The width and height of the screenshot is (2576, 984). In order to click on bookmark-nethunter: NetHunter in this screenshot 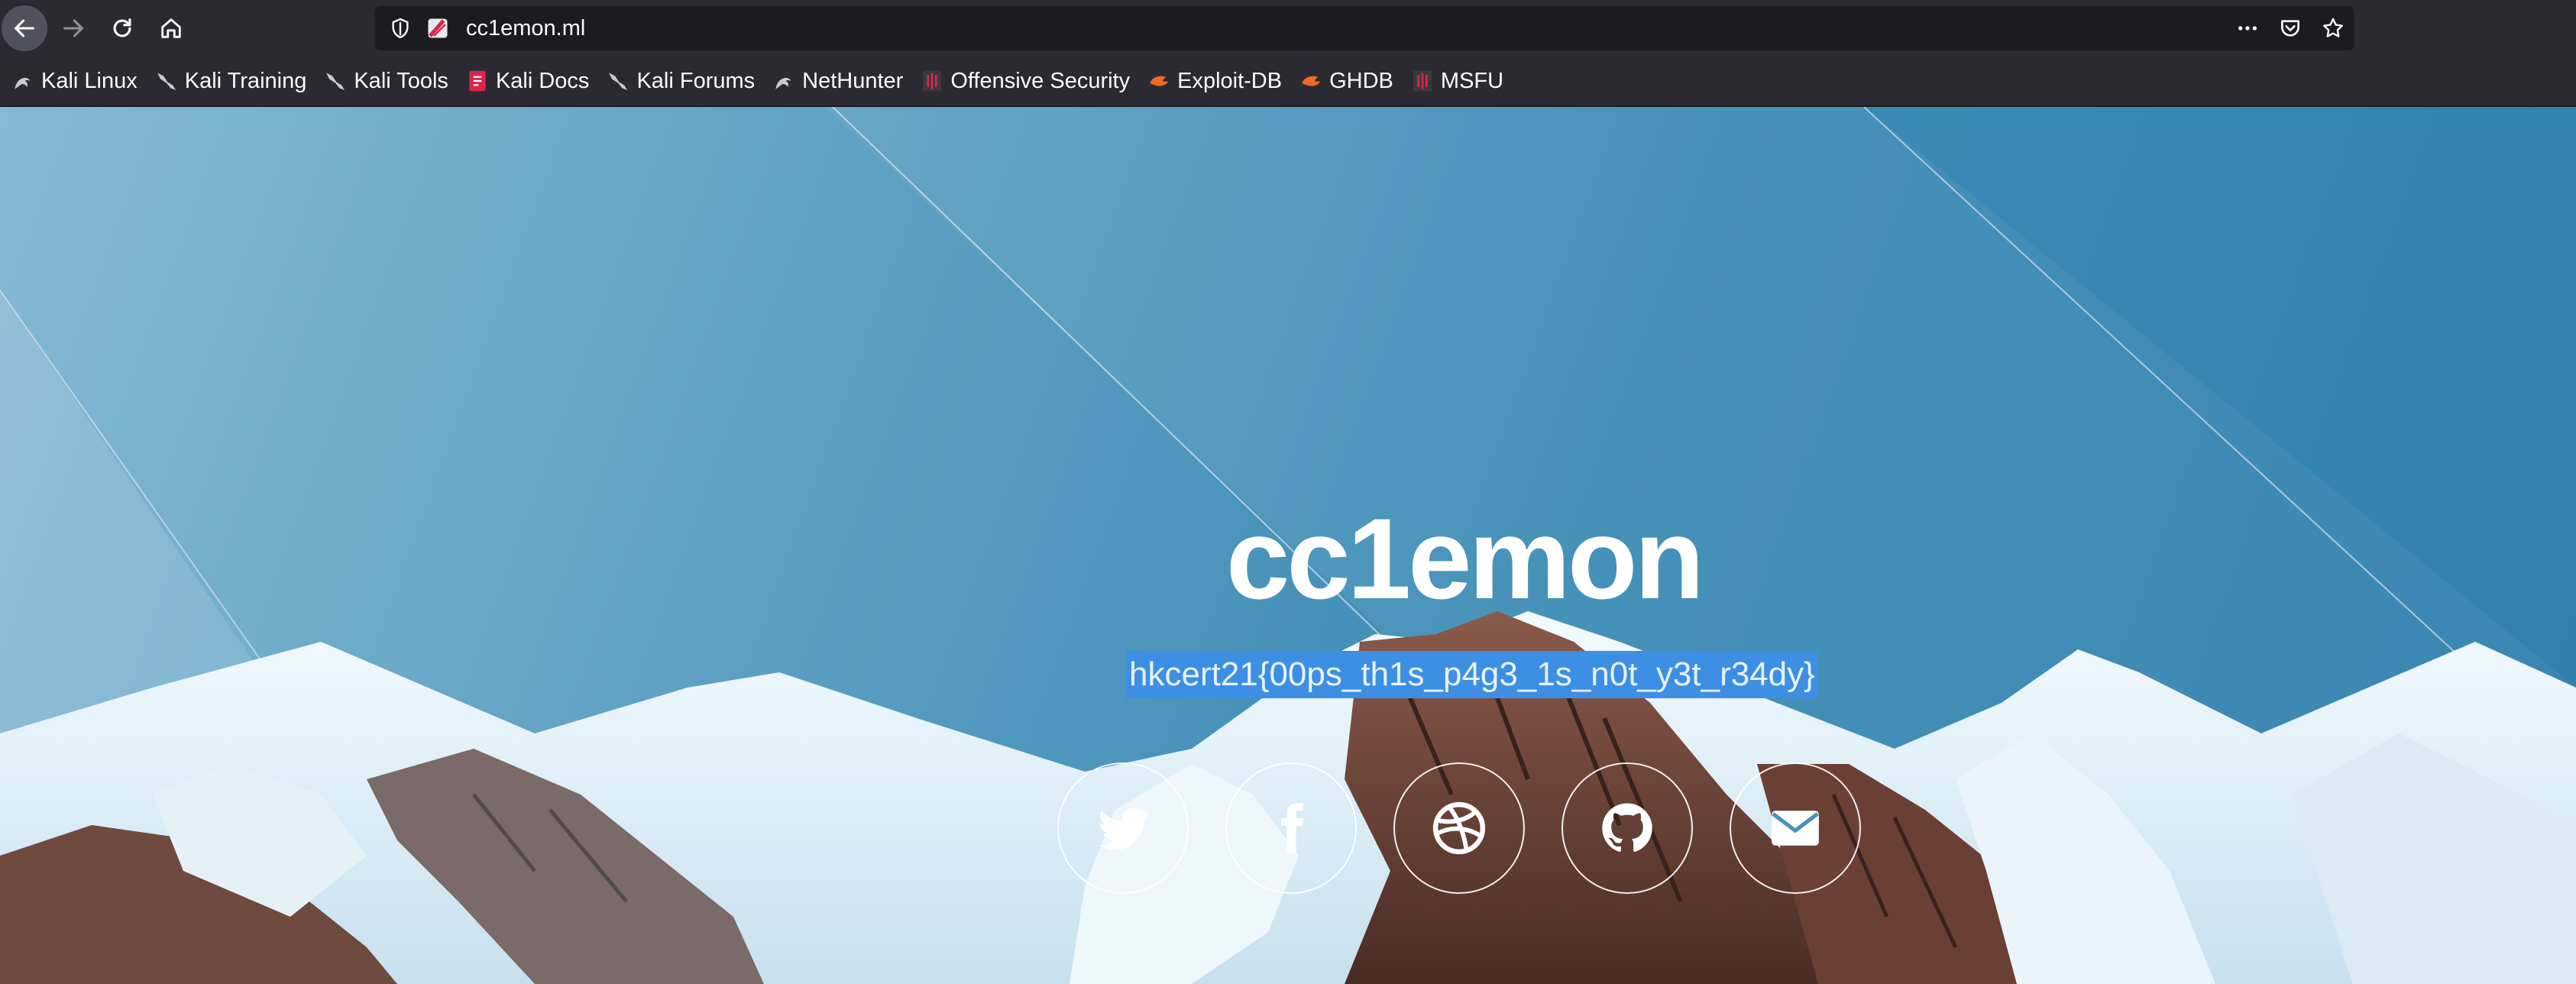, I will do `click(837, 81)`.